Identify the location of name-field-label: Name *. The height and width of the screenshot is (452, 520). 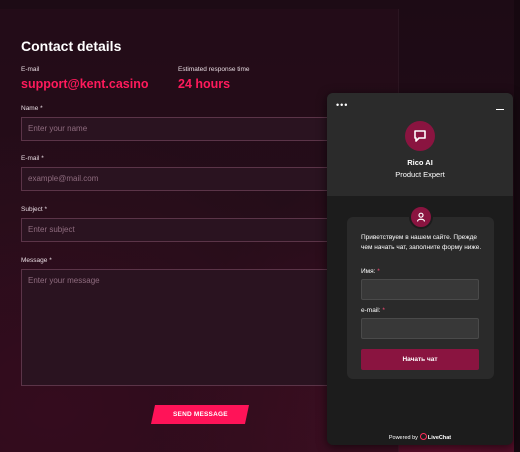
(32, 108).